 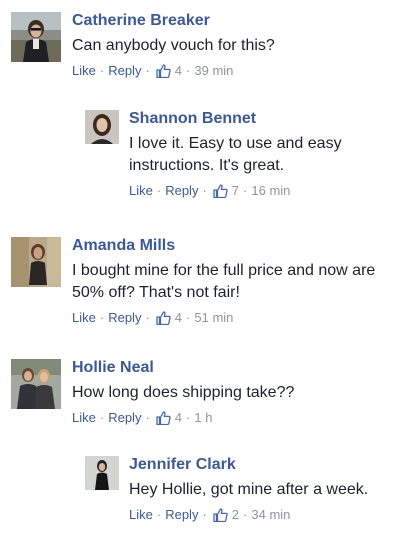 I want to click on comment-text: Can anybody vouch for this?, so click(x=173, y=45).